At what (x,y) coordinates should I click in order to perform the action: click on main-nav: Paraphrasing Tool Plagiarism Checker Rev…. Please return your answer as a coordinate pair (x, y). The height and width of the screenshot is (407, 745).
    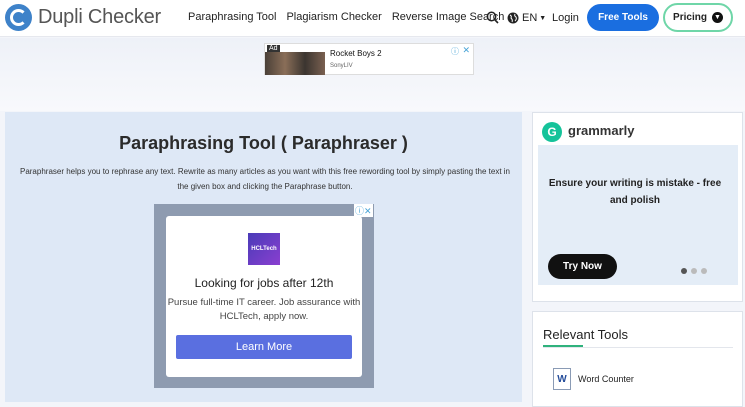
    Looking at the image, I should click on (351, 17).